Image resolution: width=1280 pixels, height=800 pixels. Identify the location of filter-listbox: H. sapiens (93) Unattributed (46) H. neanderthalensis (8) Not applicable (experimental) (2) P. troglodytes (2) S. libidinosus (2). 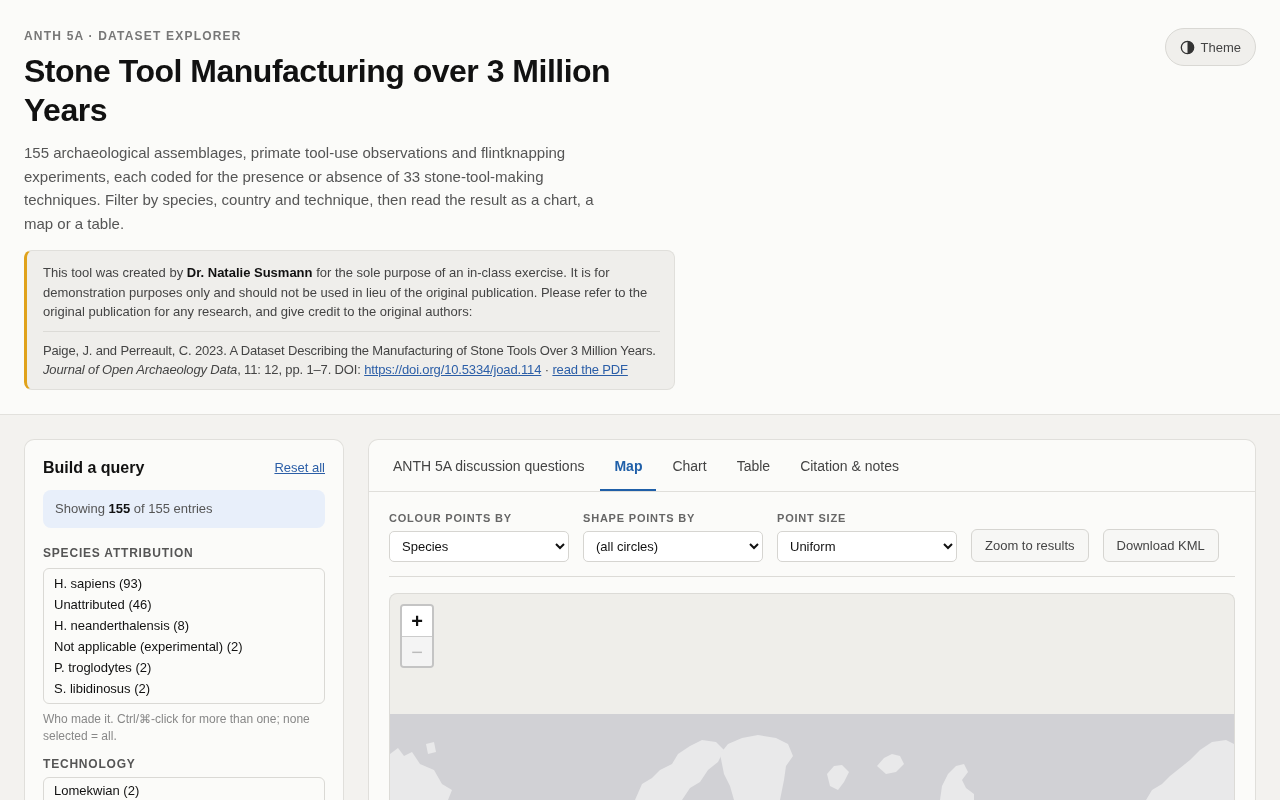
(184, 635).